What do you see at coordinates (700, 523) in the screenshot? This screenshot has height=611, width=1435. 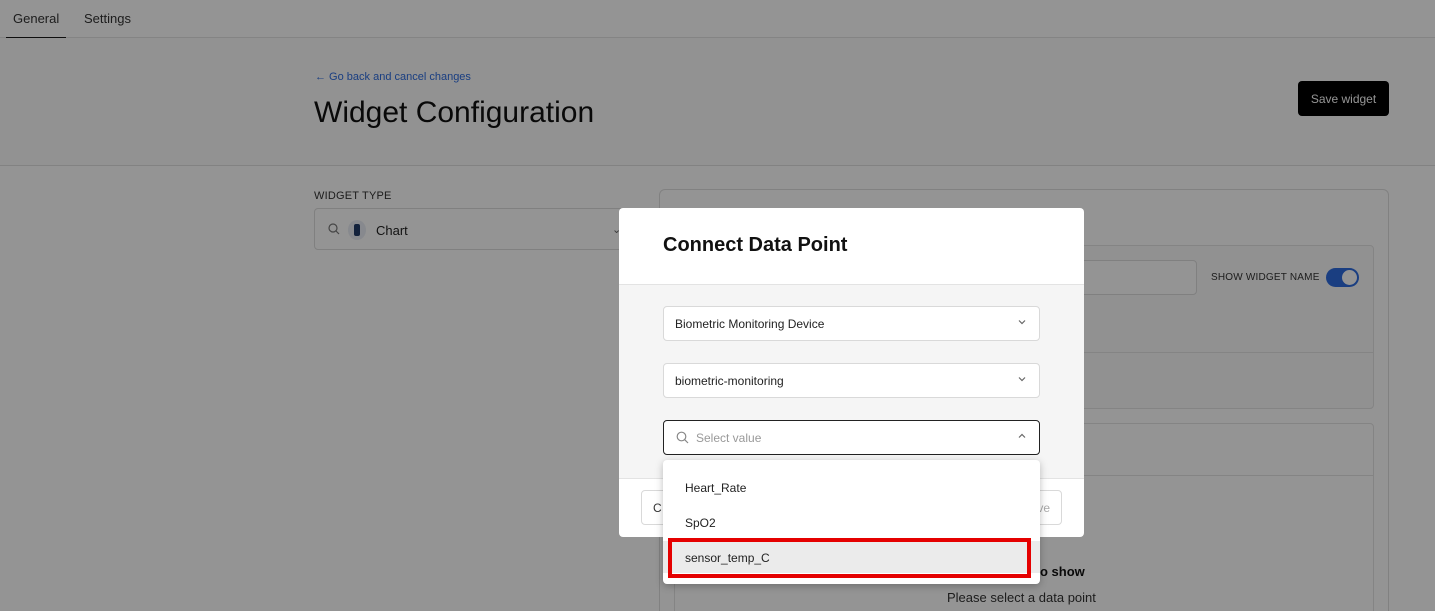 I see `option-label: SpO2` at bounding box center [700, 523].